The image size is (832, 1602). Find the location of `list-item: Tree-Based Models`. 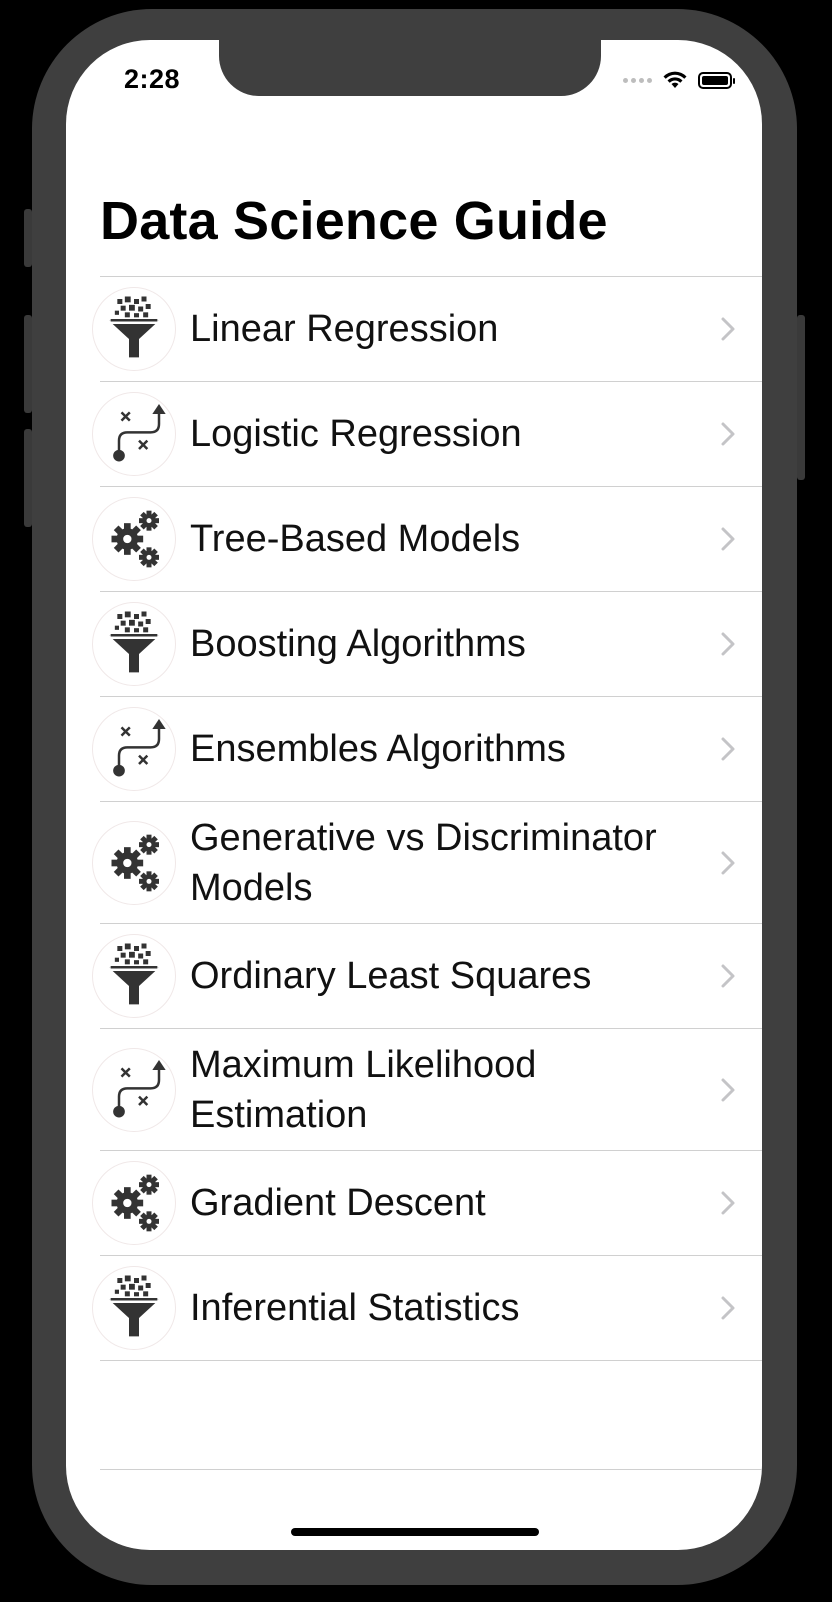

list-item: Tree-Based Models is located at coordinates (427, 539).